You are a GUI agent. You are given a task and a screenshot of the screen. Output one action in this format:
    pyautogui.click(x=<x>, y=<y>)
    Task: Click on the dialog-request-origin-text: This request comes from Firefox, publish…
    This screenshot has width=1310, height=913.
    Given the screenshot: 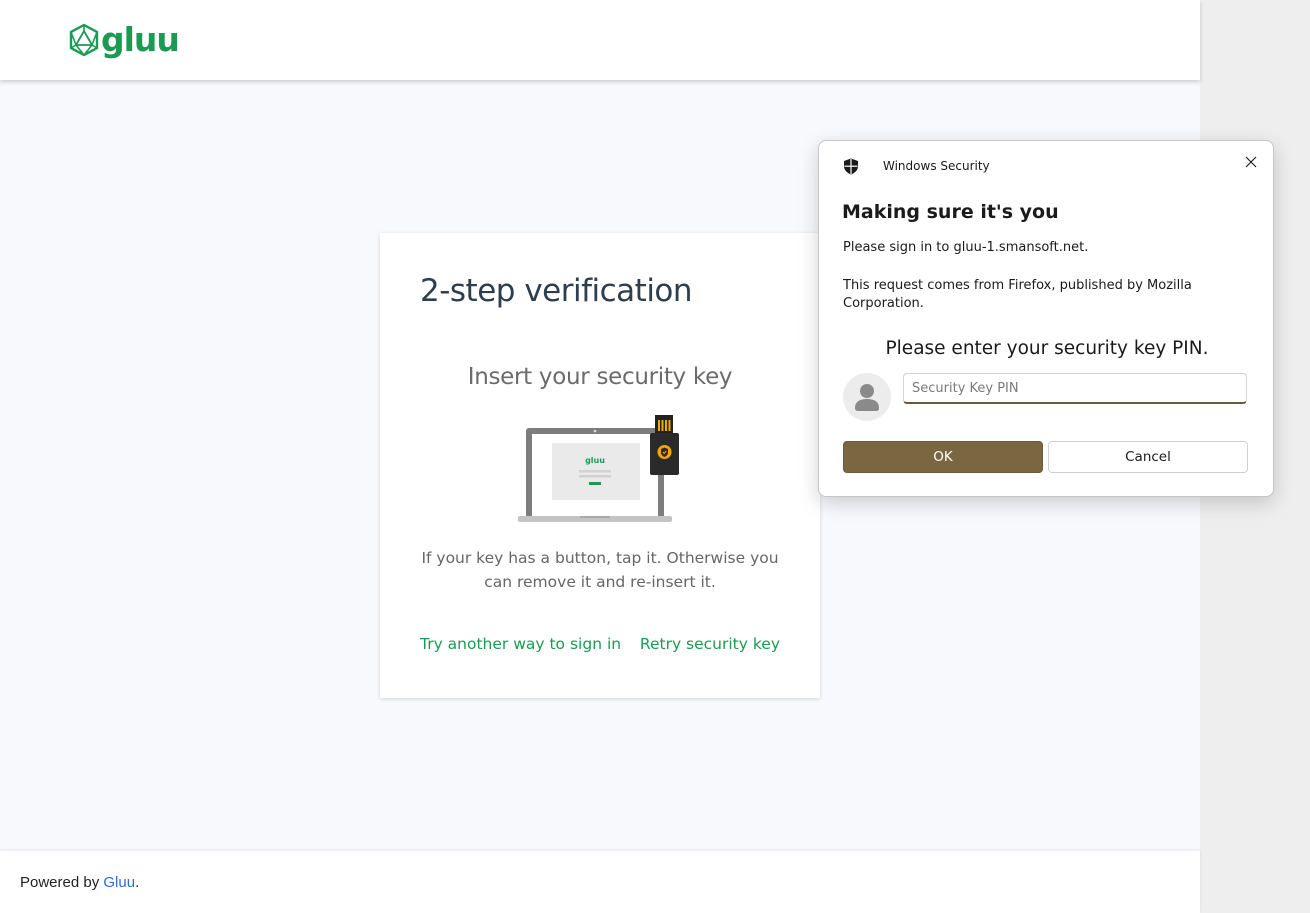 What is the action you would take?
    pyautogui.click(x=1017, y=294)
    